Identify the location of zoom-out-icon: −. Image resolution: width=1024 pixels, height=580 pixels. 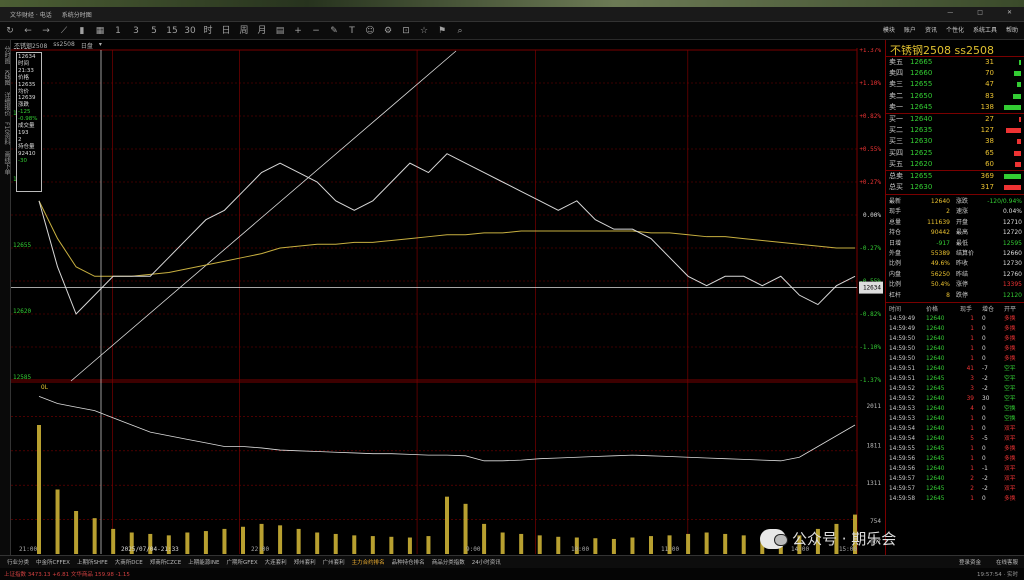
(316, 31).